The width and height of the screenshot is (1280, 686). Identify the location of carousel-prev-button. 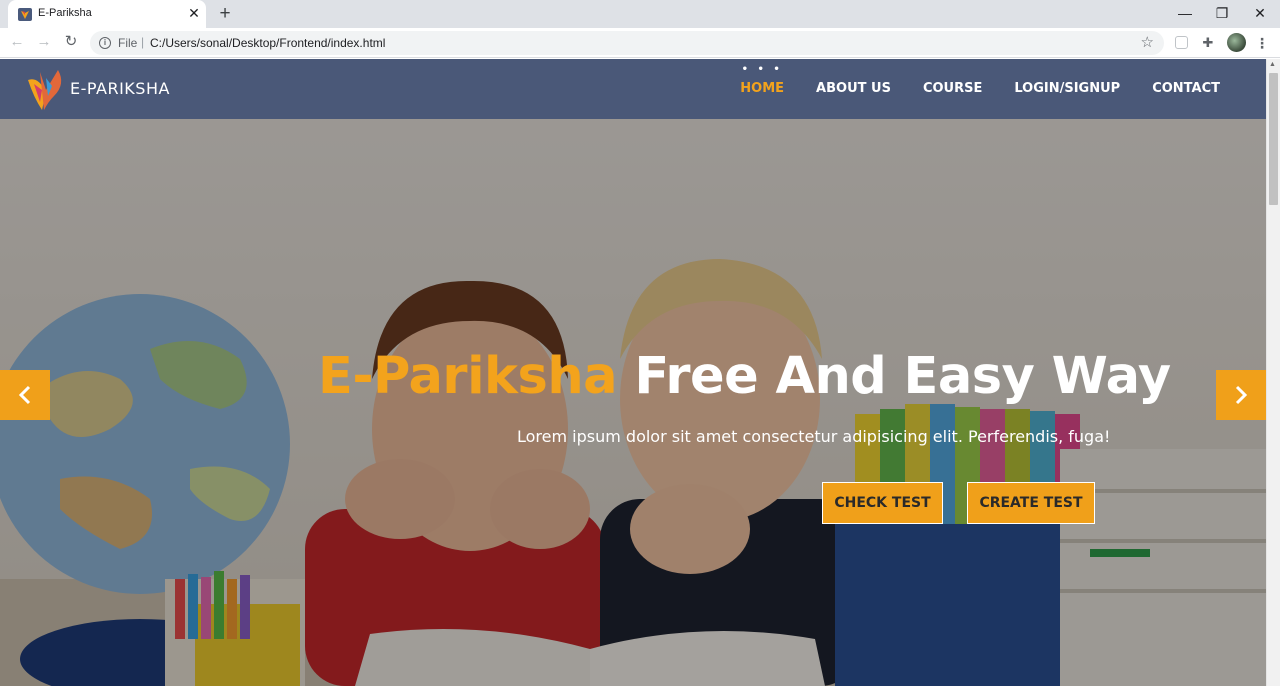
(25, 395).